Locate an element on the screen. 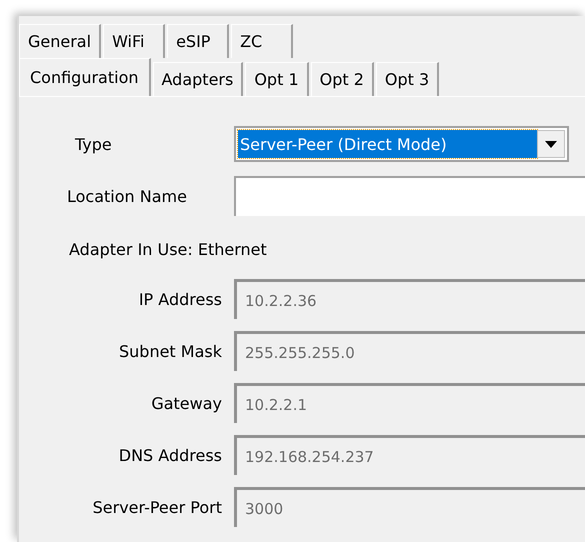  input-field: 3000 is located at coordinates (409, 507).